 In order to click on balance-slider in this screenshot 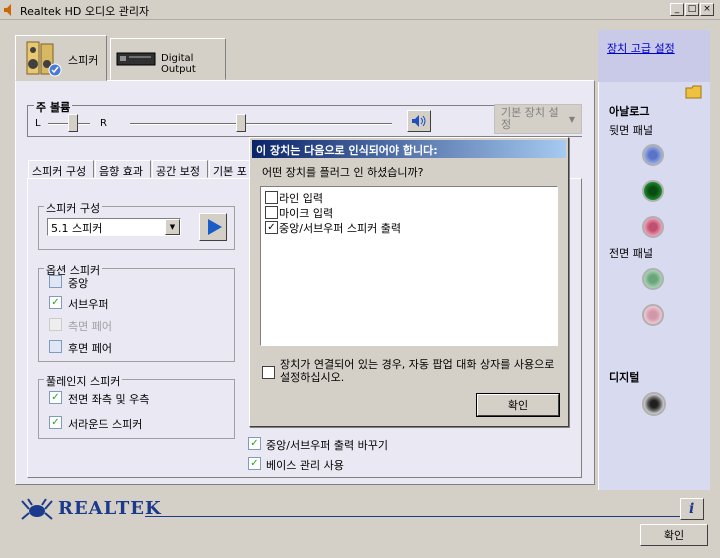, I will do `click(73, 123)`.